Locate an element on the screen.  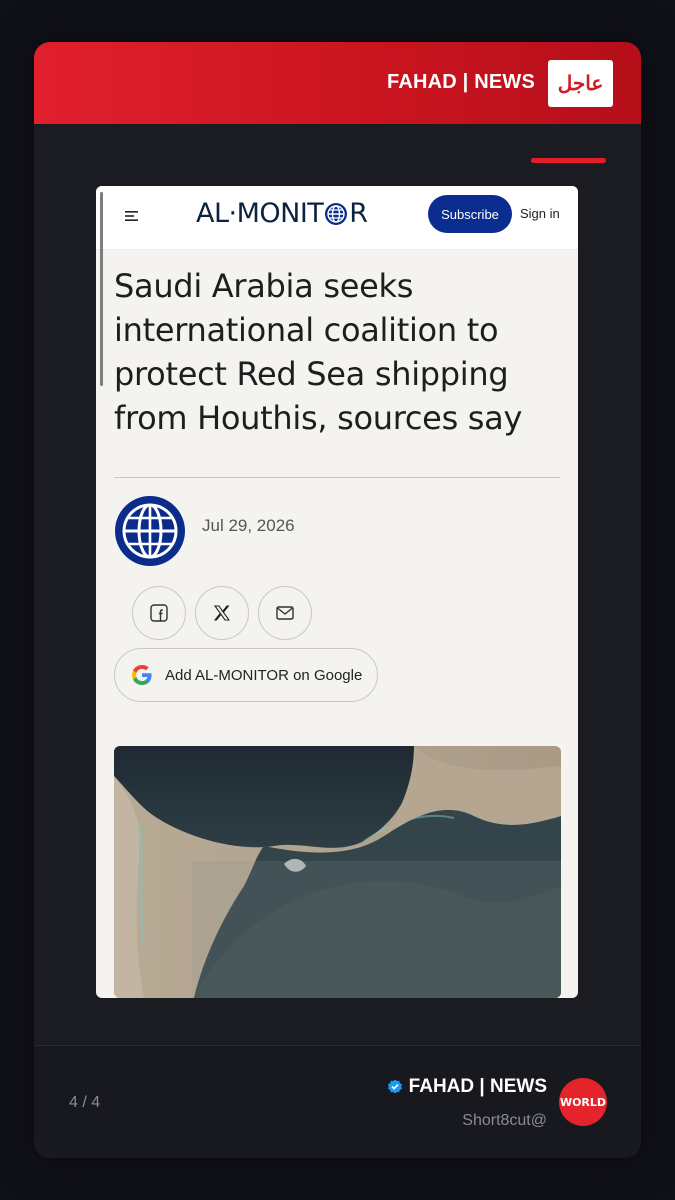
share-email-button is located at coordinates (285, 613).